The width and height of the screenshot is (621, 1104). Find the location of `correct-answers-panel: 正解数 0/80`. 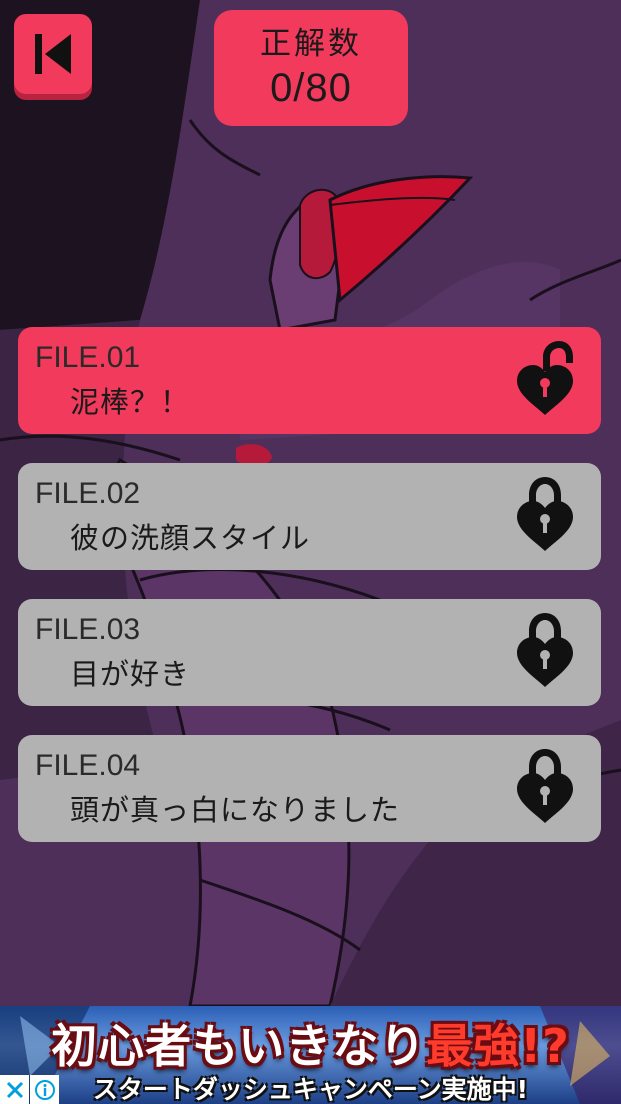

correct-answers-panel: 正解数 0/80 is located at coordinates (311, 68).